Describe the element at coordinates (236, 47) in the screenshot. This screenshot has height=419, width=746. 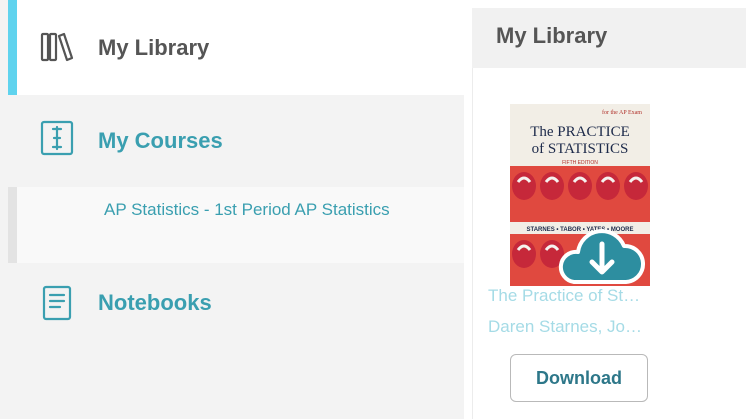
I see `sidebar-item-my-library: My Library` at that location.